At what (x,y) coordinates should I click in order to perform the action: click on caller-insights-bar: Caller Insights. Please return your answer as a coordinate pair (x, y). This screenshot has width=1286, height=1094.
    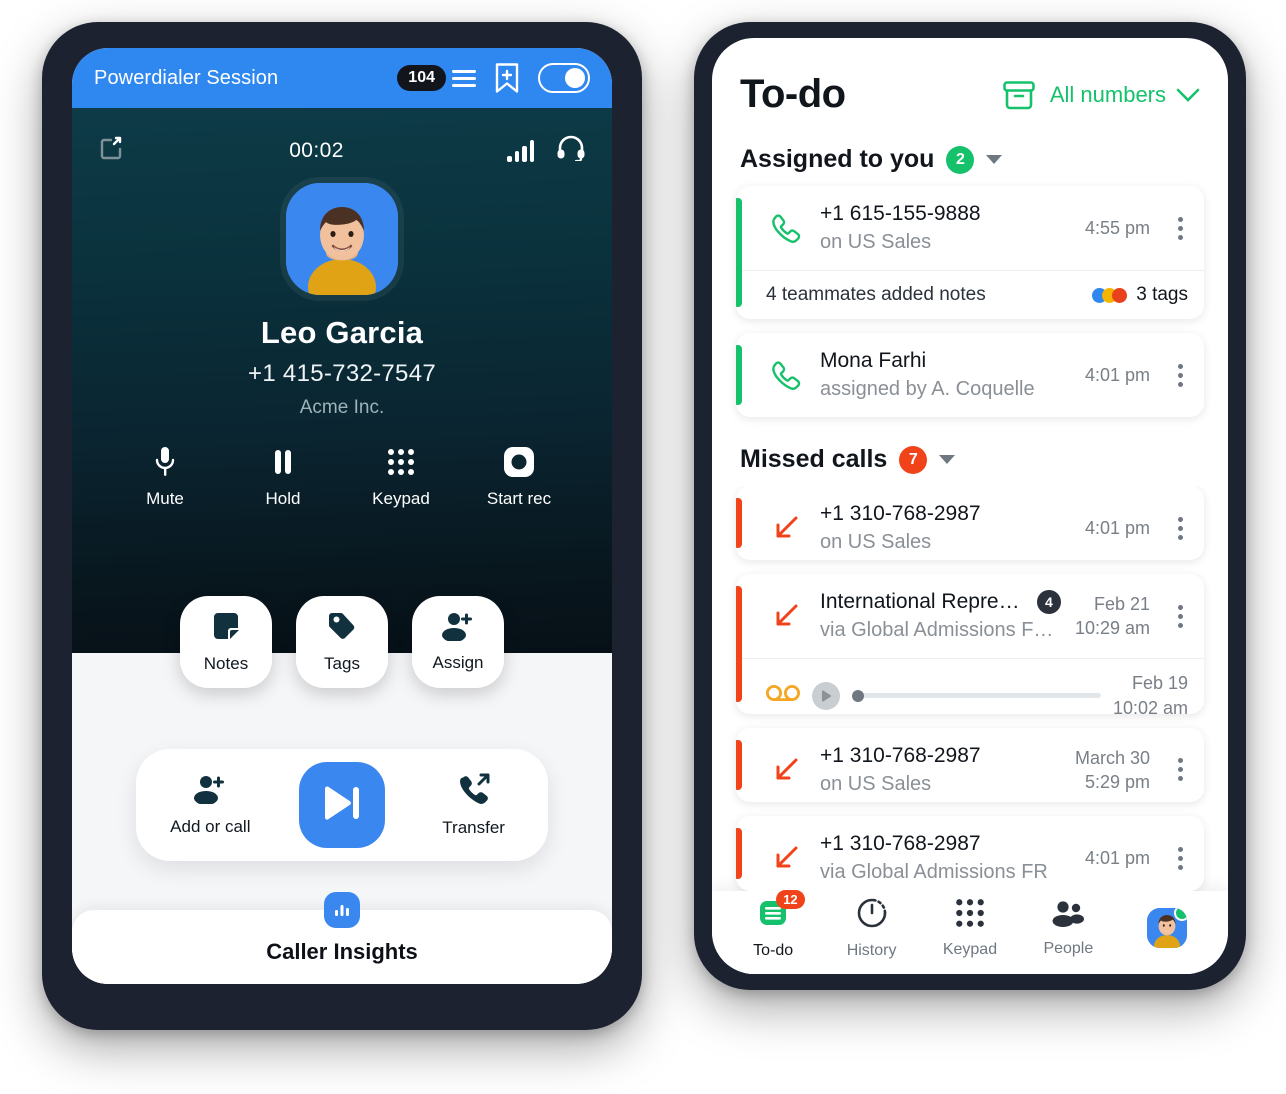
    Looking at the image, I should click on (342, 938).